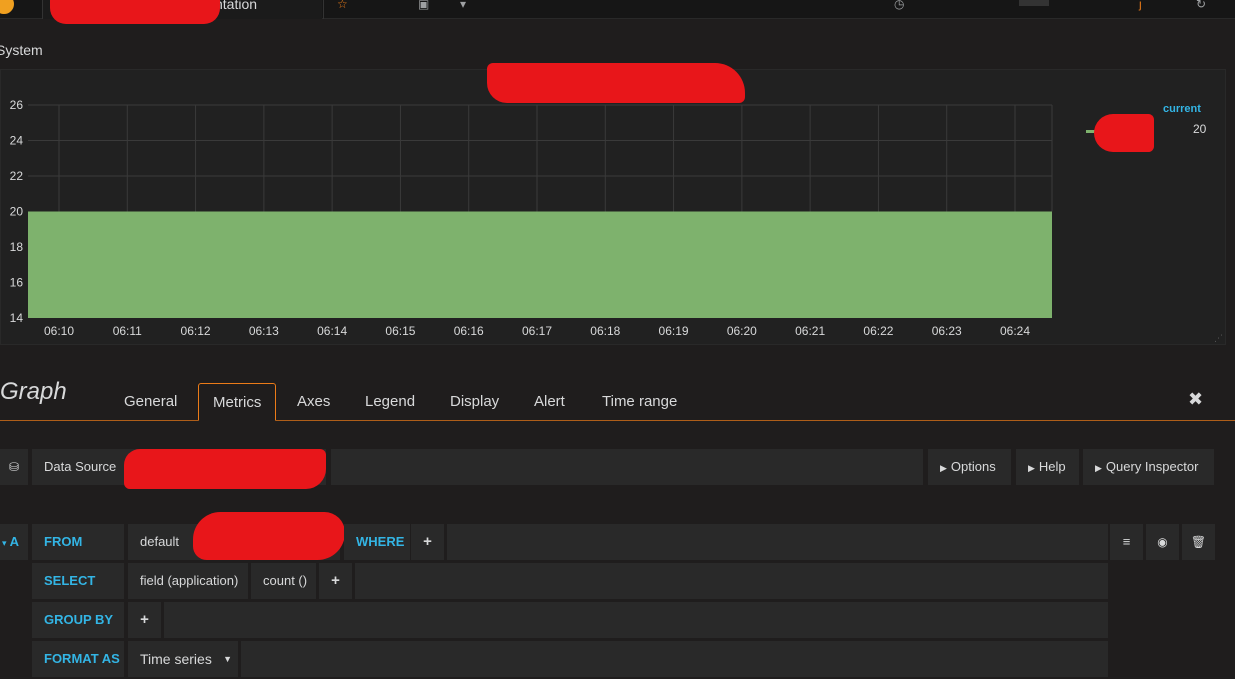 Image resolution: width=1235 pixels, height=679 pixels. Describe the element at coordinates (636, 620) in the screenshot. I see `group-by-row-filler` at that location.